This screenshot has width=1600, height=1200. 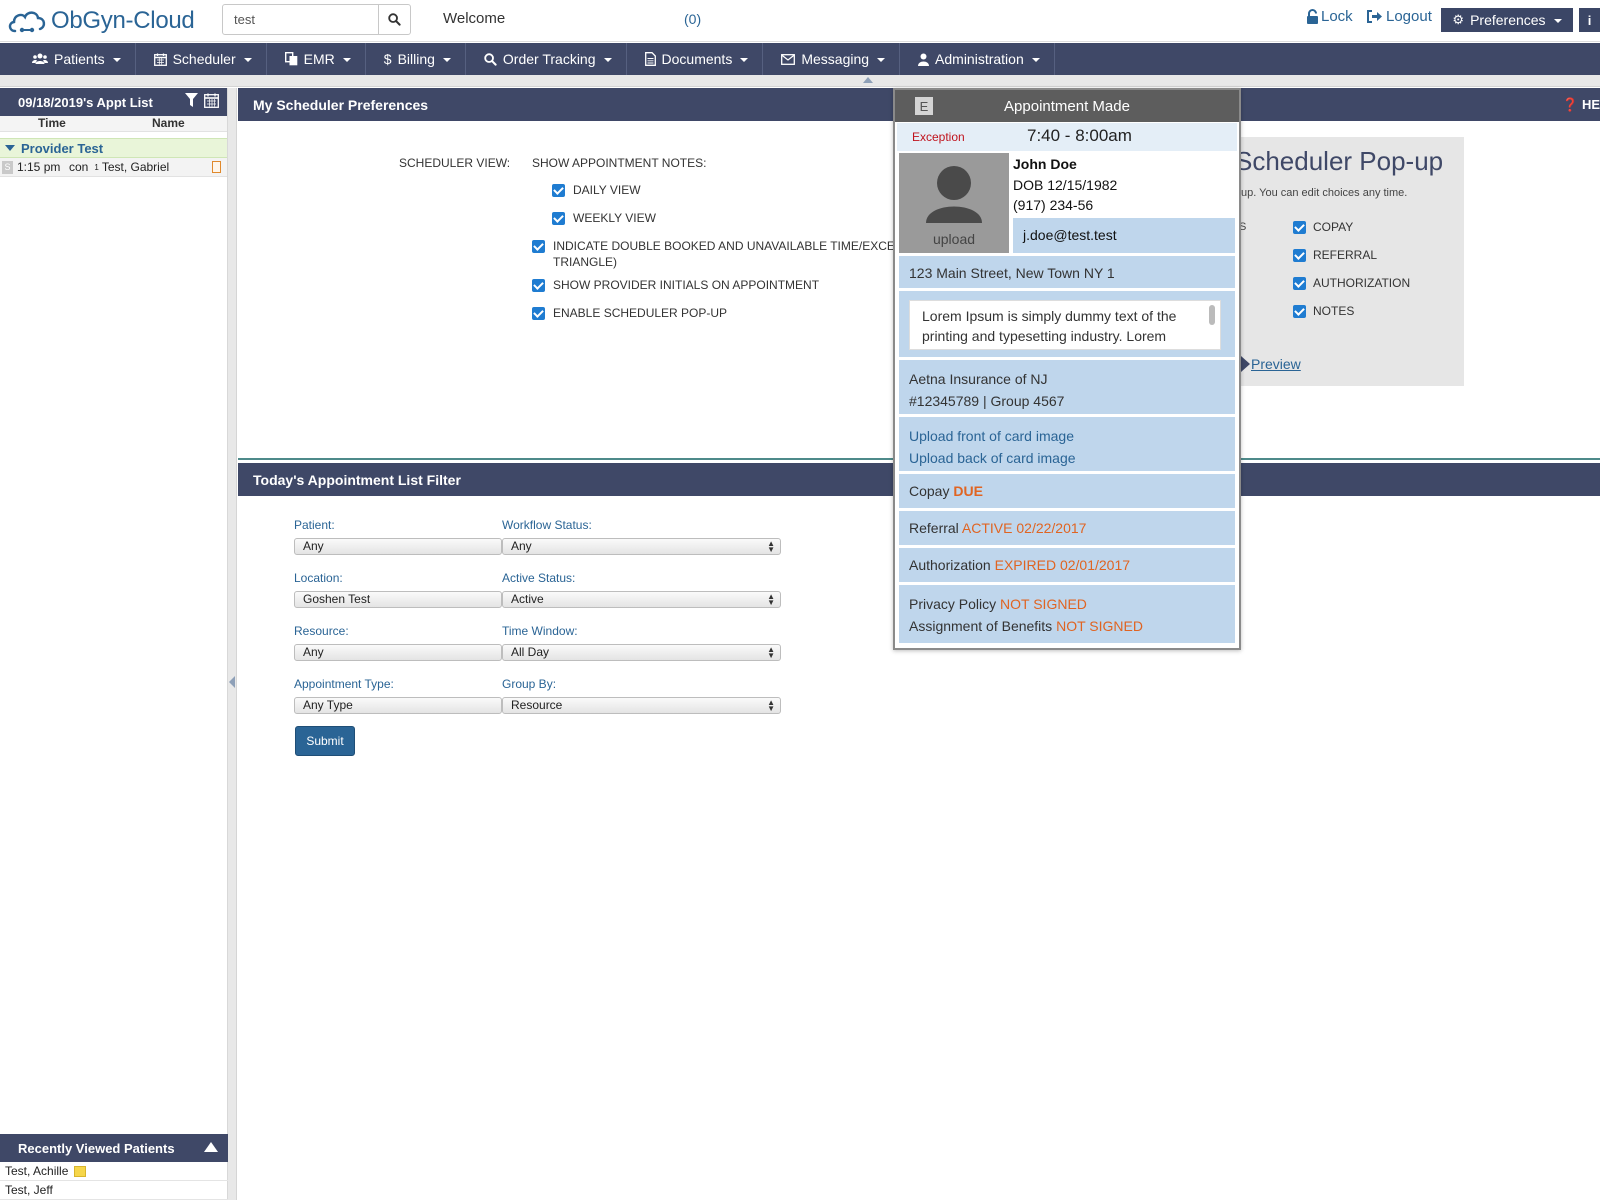 I want to click on collapse-up-icon, so click(x=868, y=80).